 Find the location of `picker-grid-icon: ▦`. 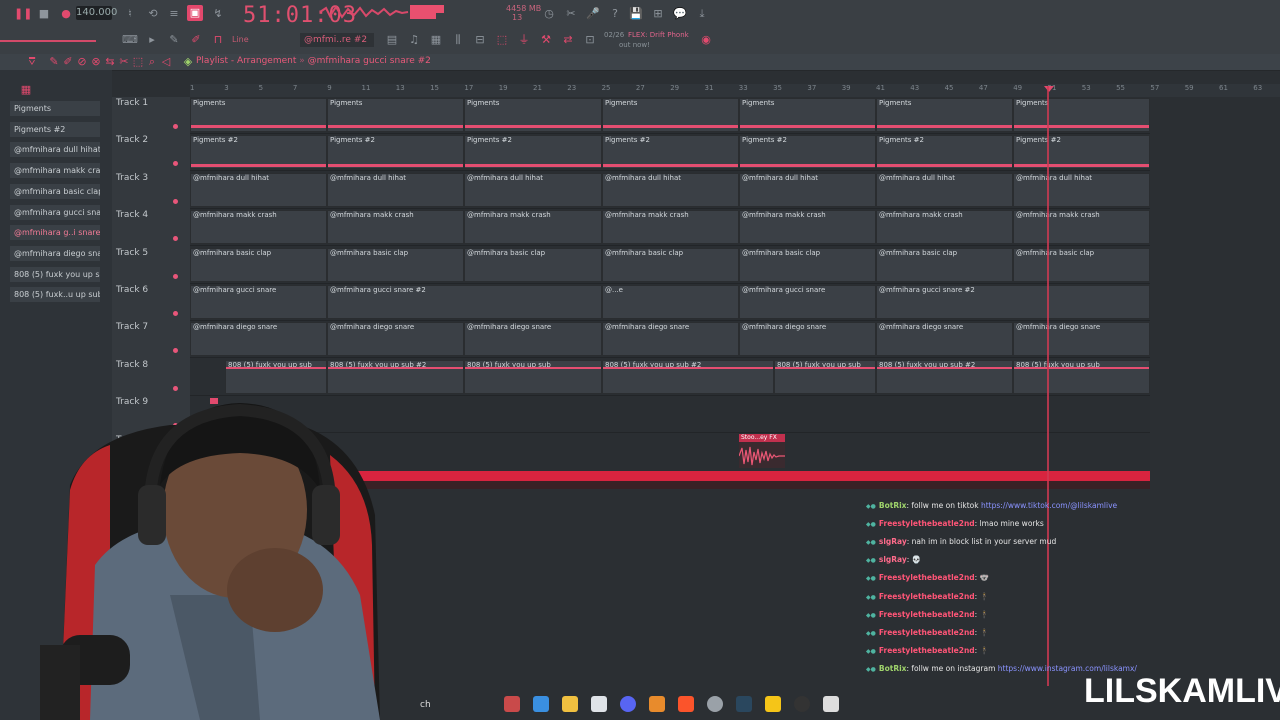

picker-grid-icon: ▦ is located at coordinates (26, 90).